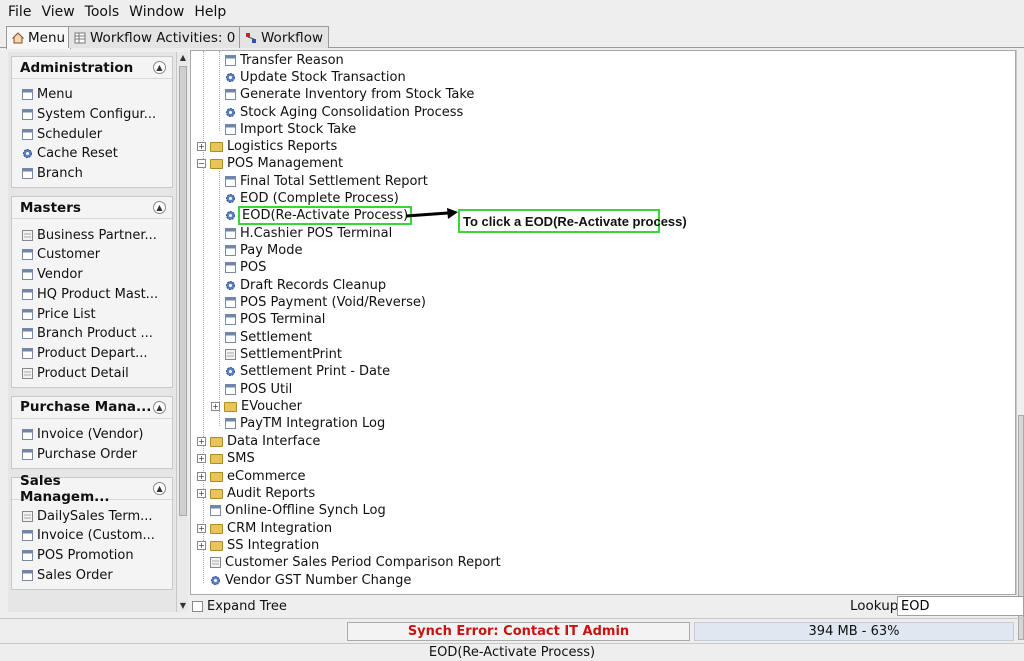 Image resolution: width=1024 pixels, height=661 pixels. I want to click on tree-folder-crm-integration: + CRM Integration, so click(264, 528).